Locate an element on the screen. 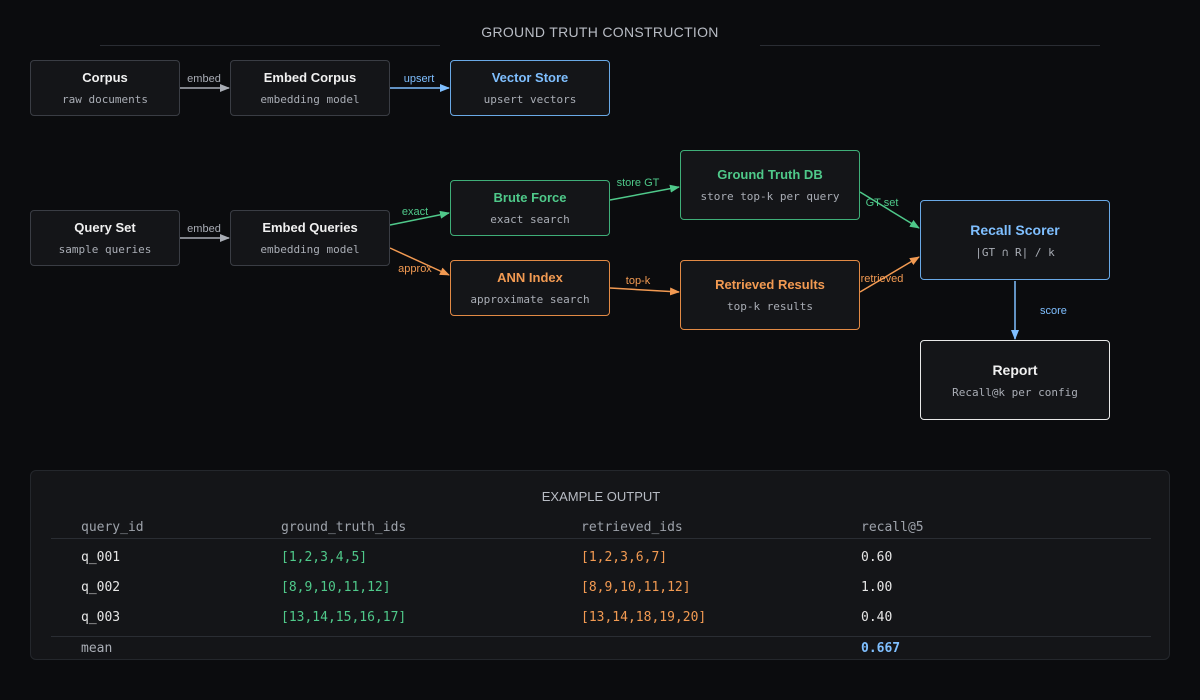 The width and height of the screenshot is (1200, 700). row-3-ground-truth: [13,14,15,16,17] is located at coordinates (344, 617).